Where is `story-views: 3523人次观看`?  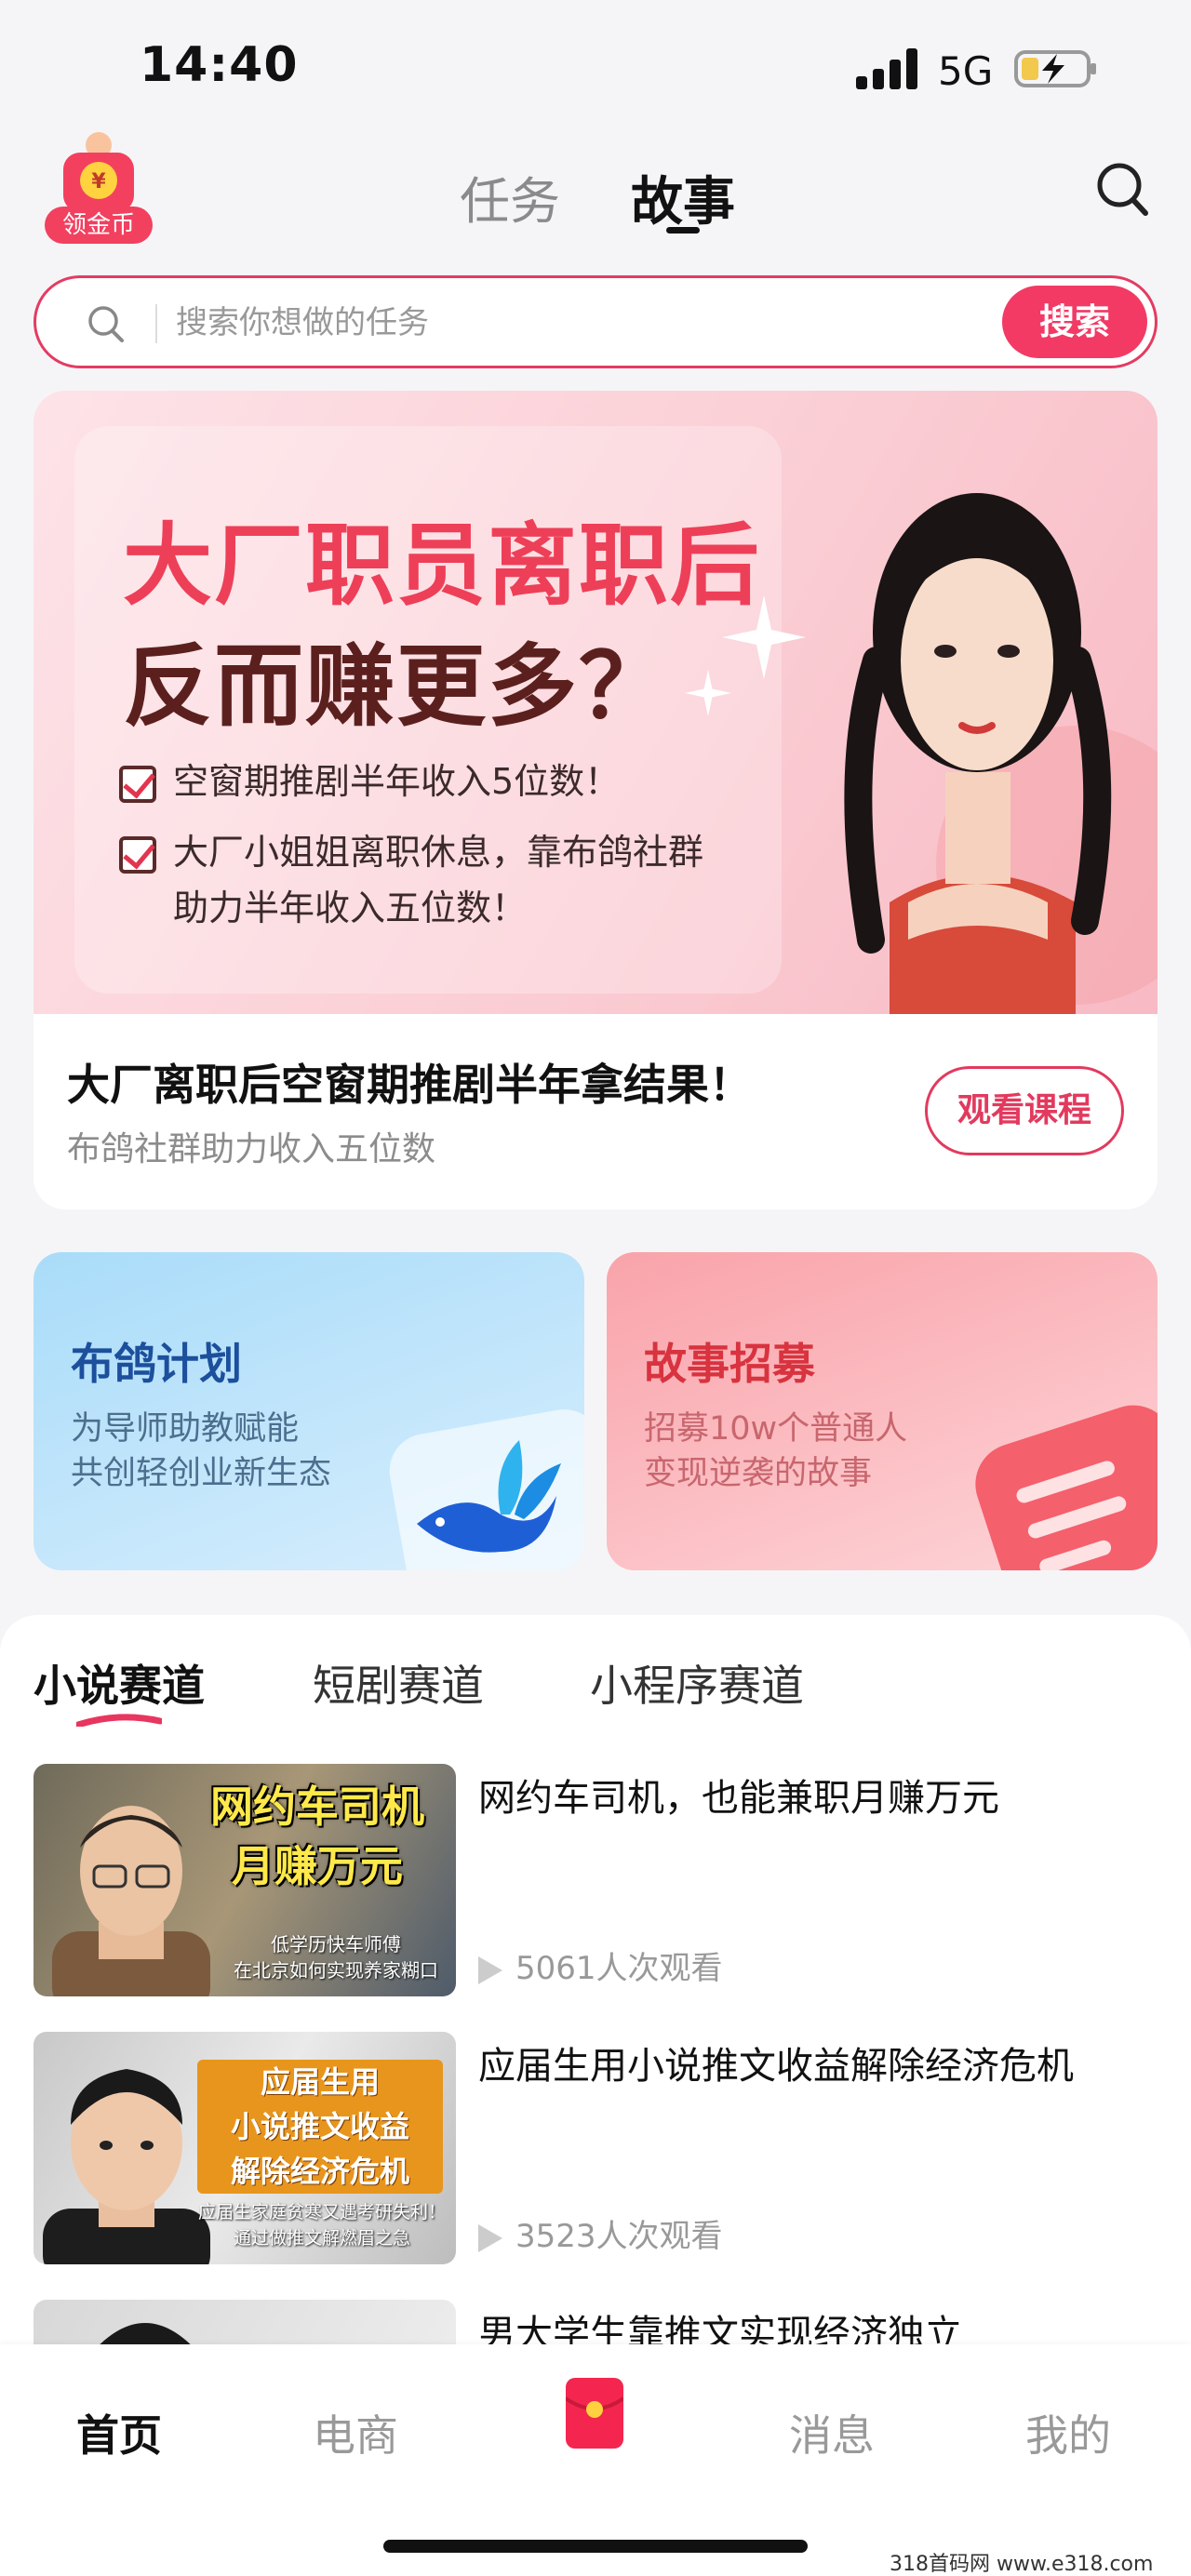
story-views: 3523人次观看 is located at coordinates (600, 2233).